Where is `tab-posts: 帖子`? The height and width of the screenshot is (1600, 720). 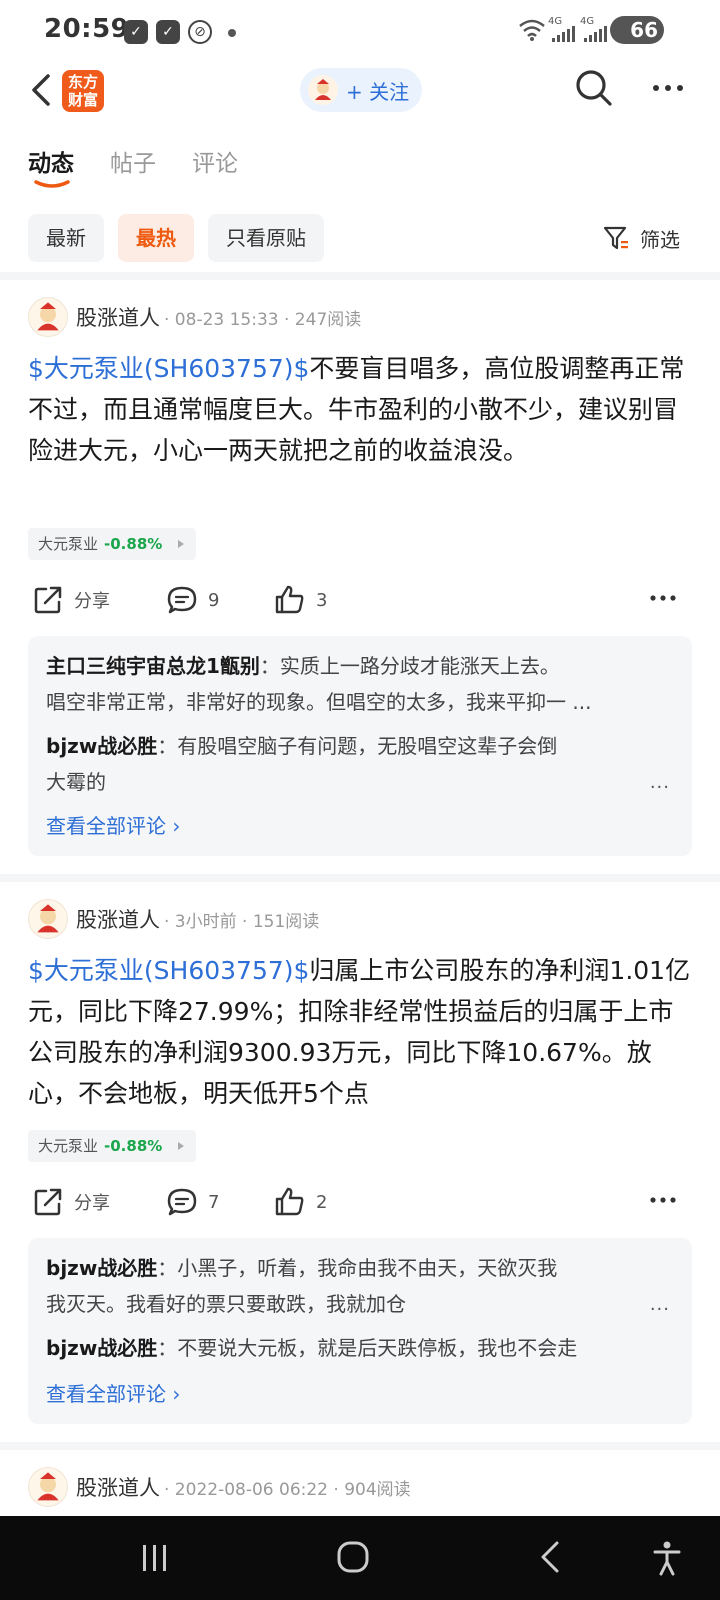 tab-posts: 帖子 is located at coordinates (133, 169).